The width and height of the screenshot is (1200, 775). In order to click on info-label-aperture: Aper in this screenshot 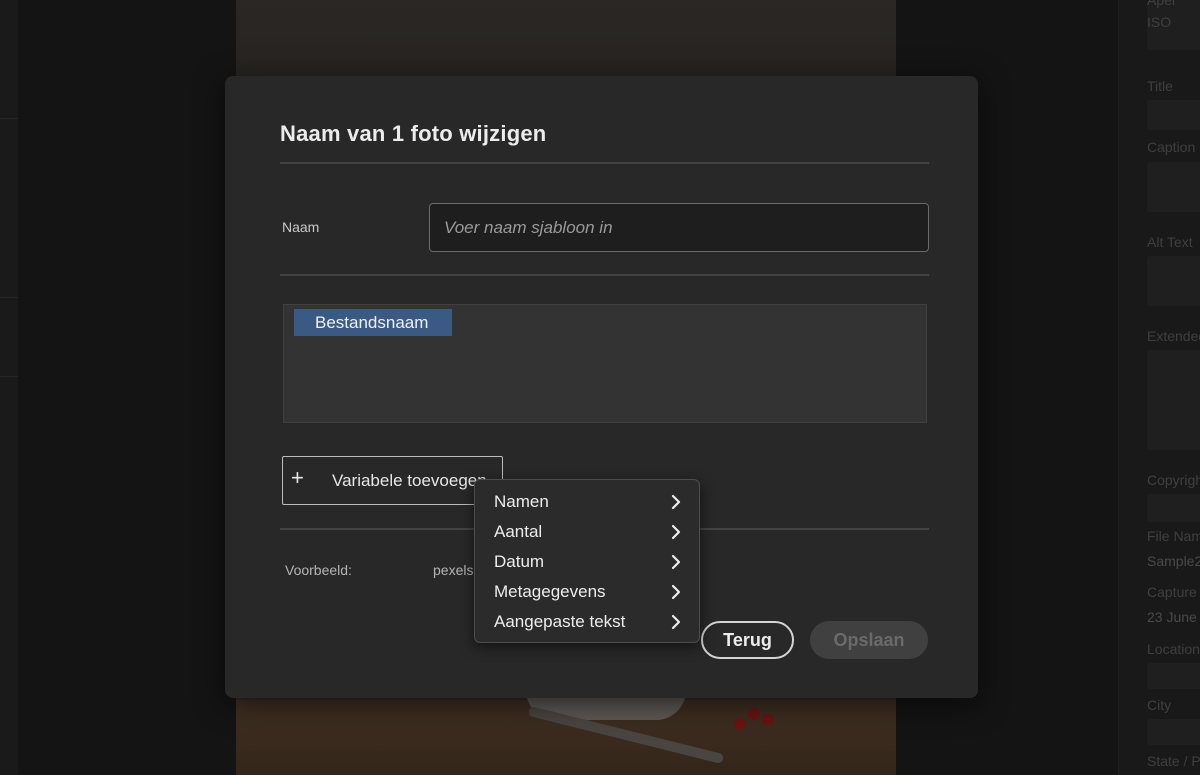, I will do `click(1162, 4)`.